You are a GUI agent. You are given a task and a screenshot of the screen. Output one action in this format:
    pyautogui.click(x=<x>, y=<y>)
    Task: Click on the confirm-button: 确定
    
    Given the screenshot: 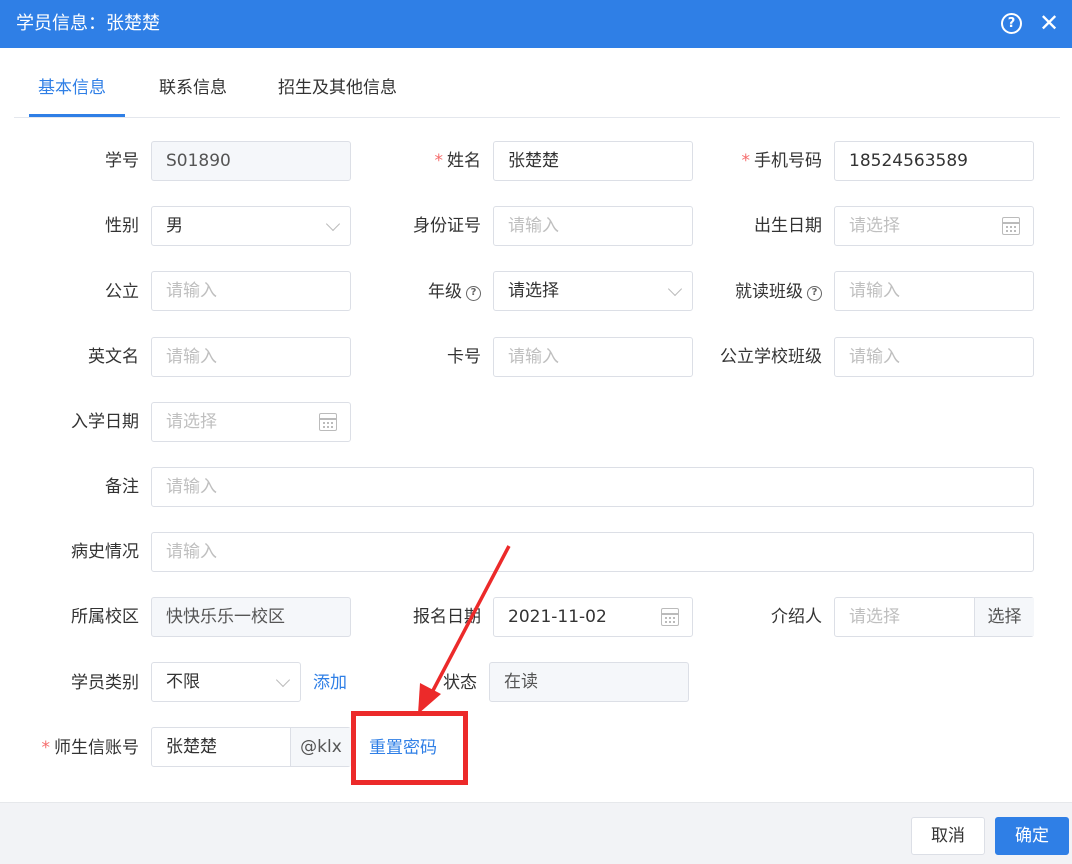 What is the action you would take?
    pyautogui.click(x=1032, y=836)
    